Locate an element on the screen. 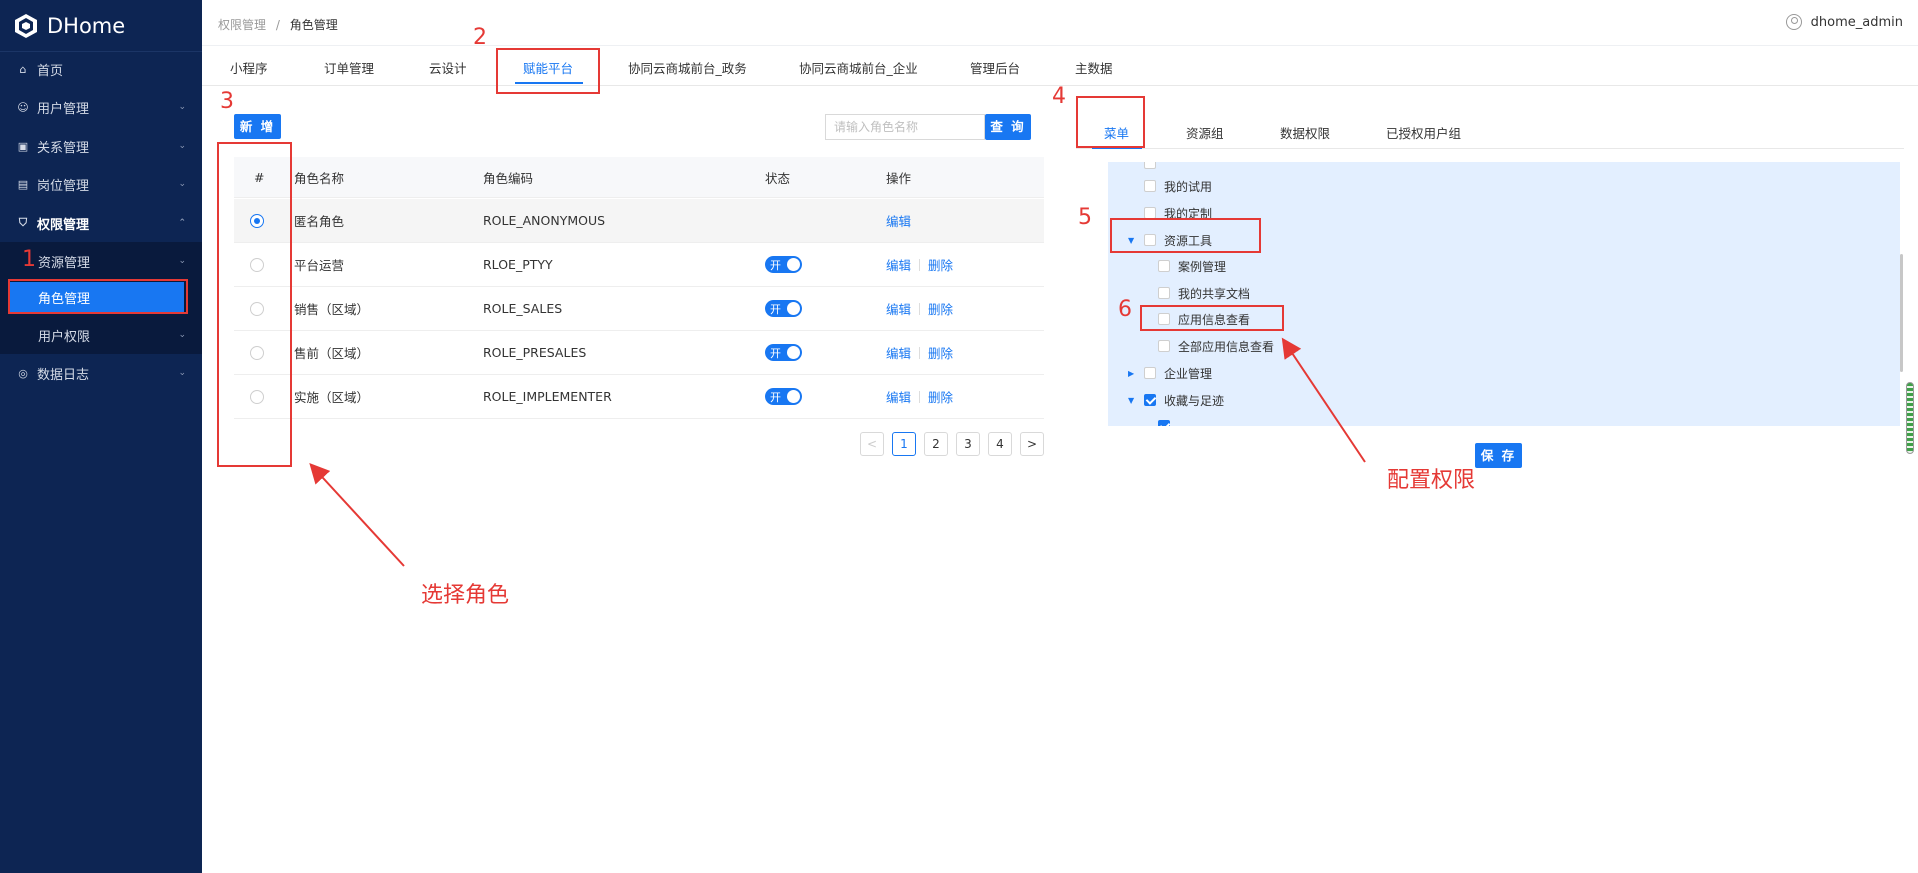  sidebar-item-data-log: ◎ 数据日志 ⌄ is located at coordinates (101, 373).